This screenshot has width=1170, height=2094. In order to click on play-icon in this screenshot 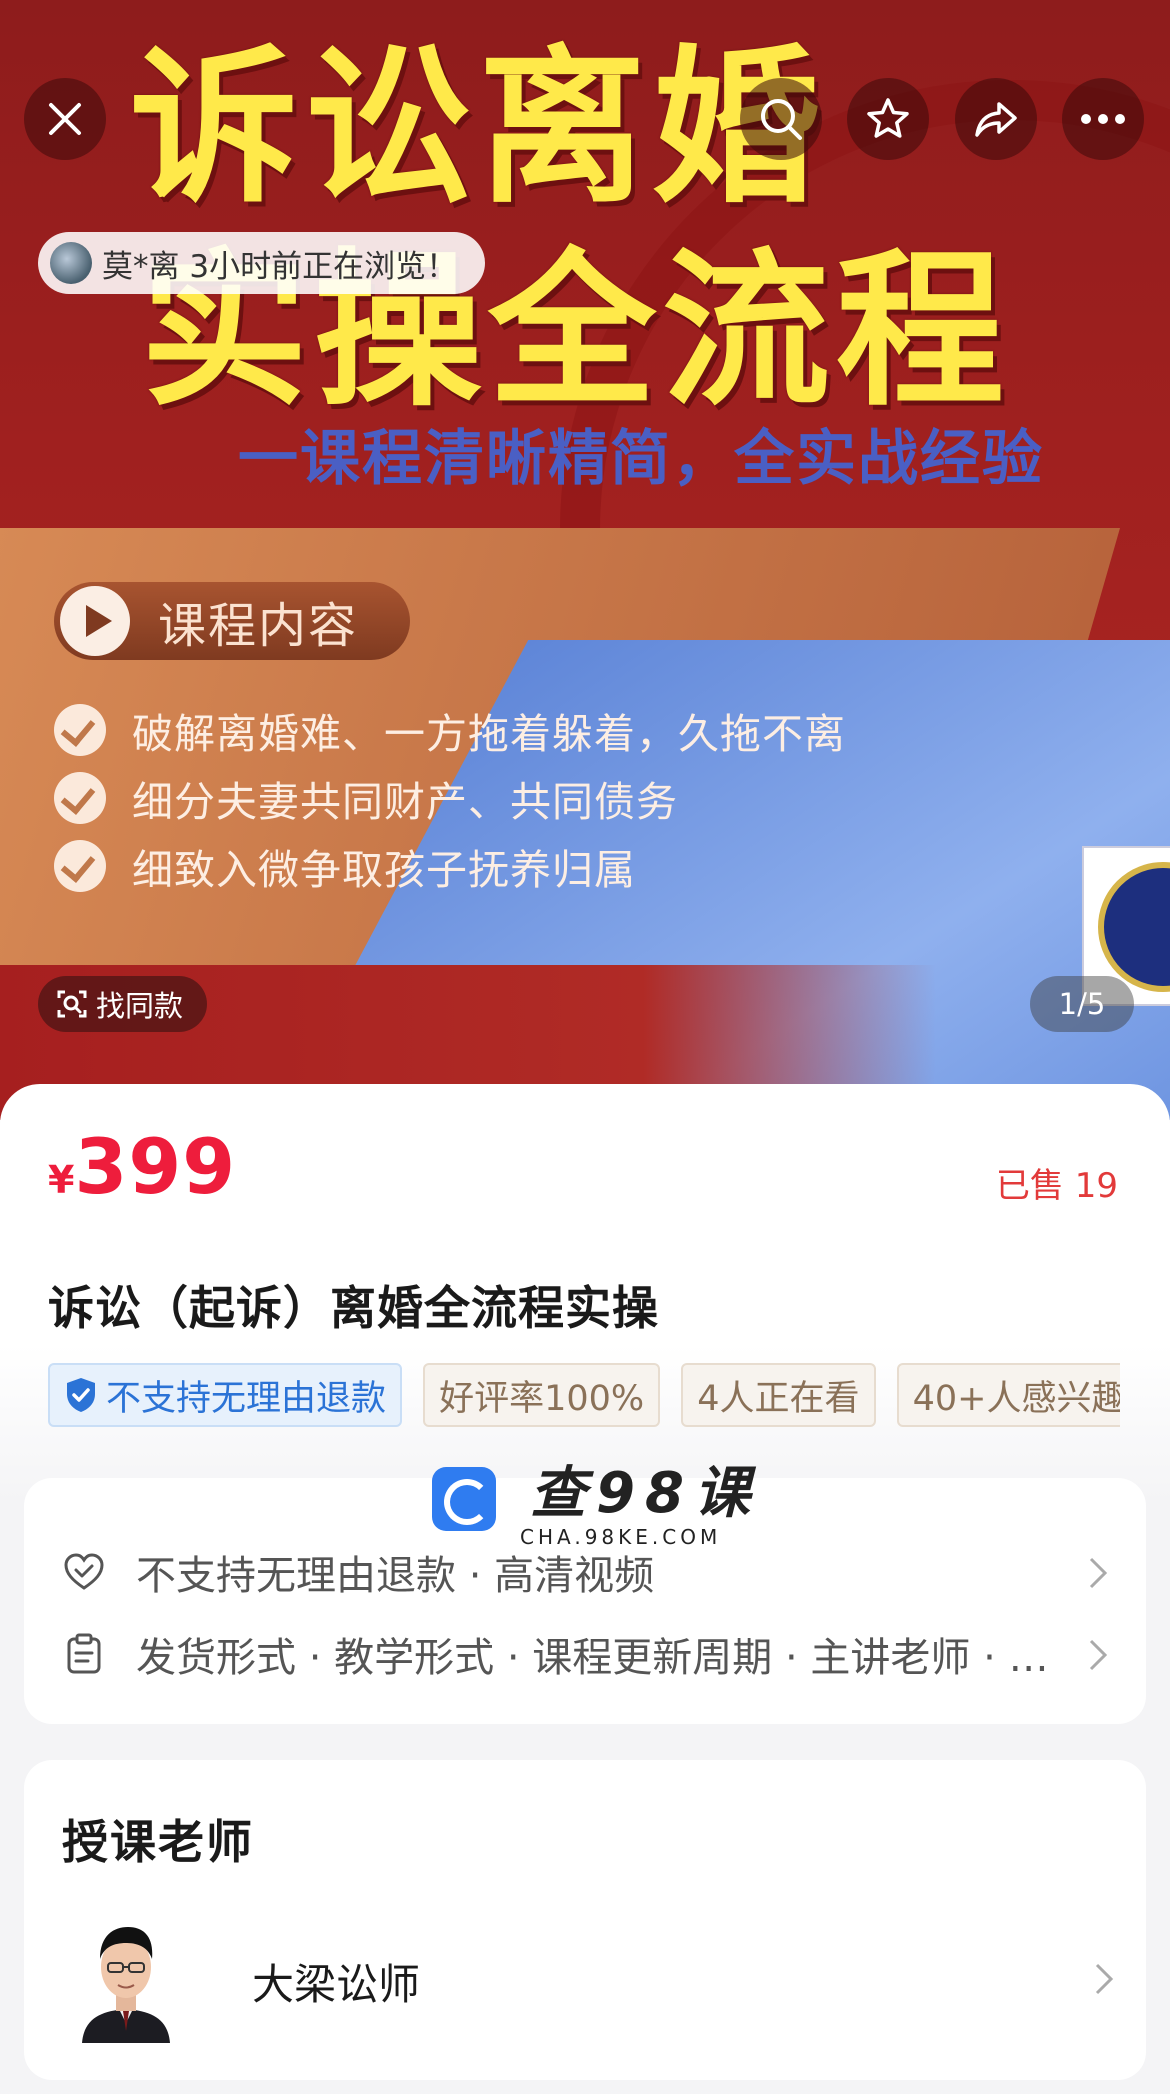, I will do `click(95, 621)`.